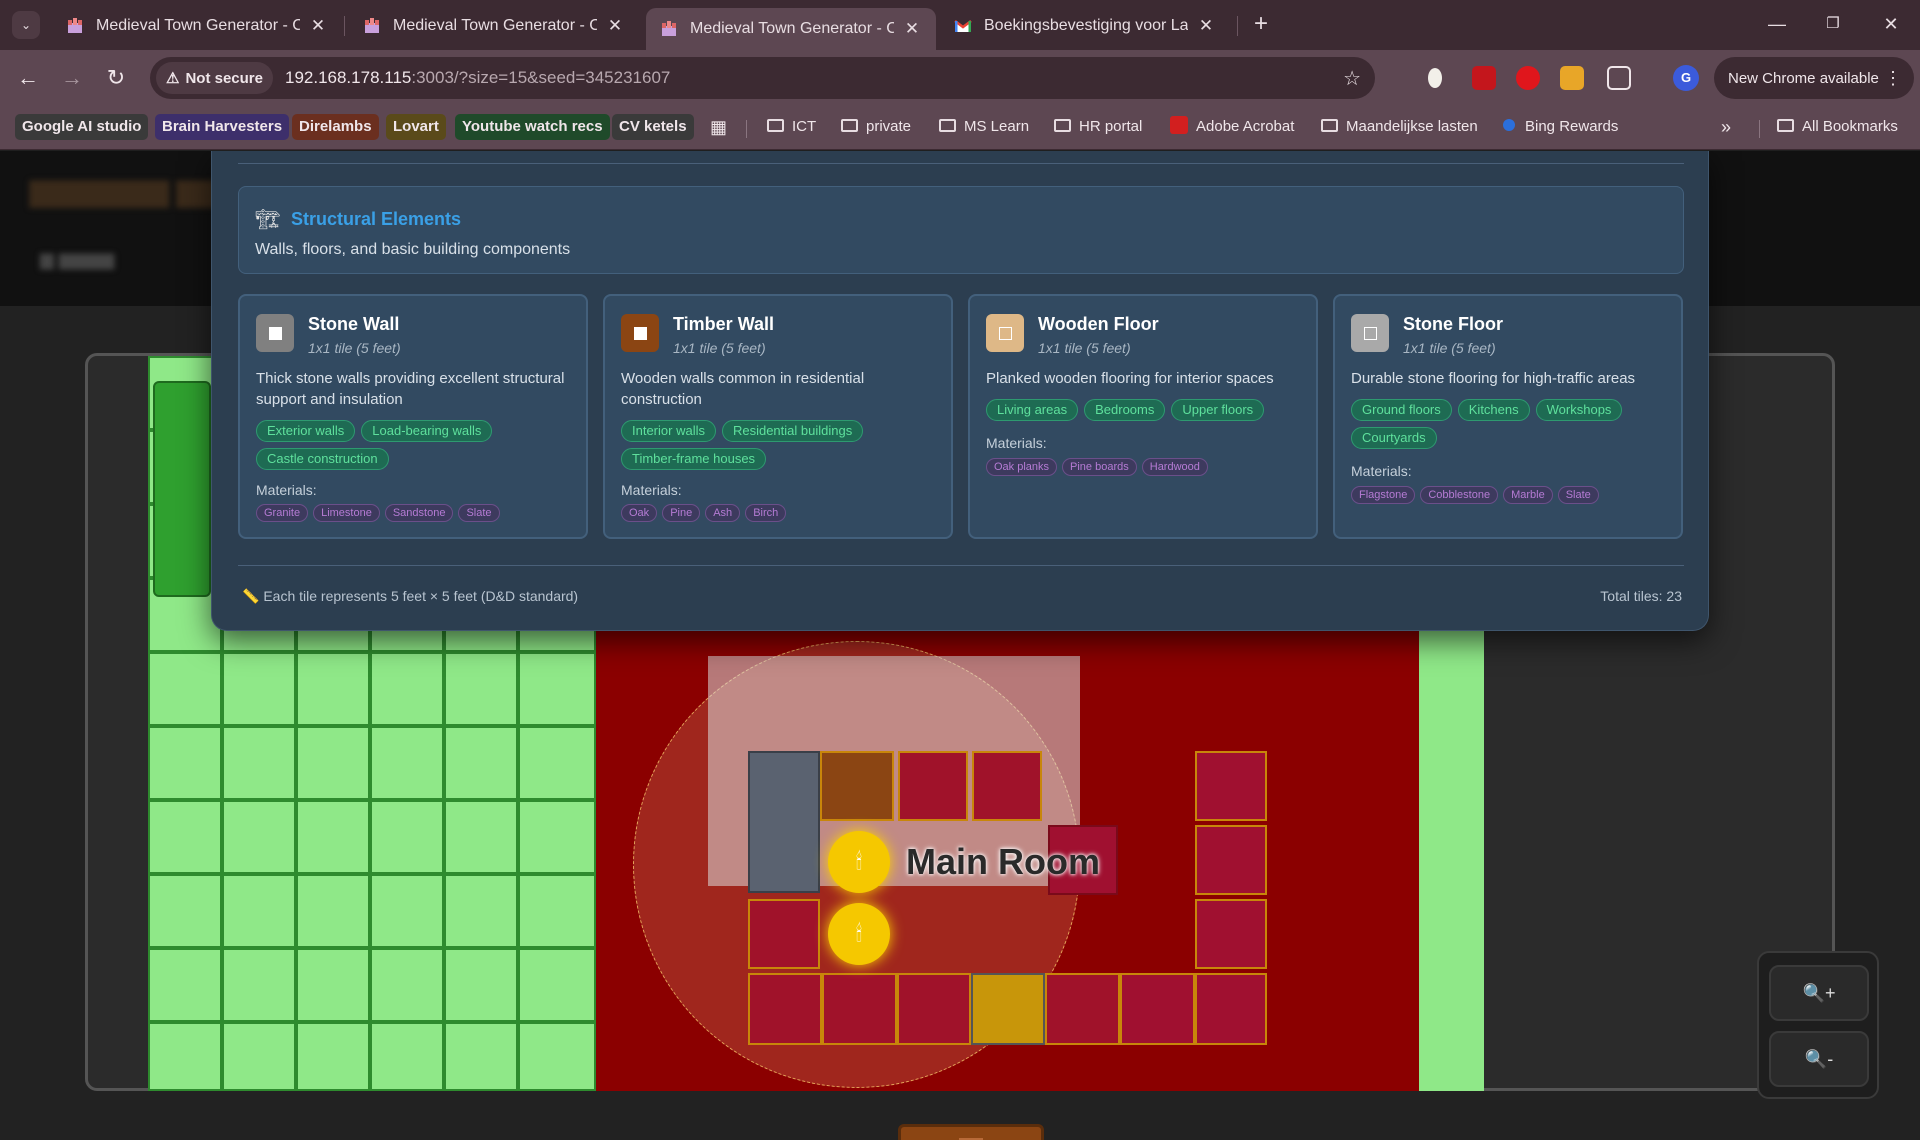 The height and width of the screenshot is (1140, 1920). I want to click on door-icon, so click(971, 1132).